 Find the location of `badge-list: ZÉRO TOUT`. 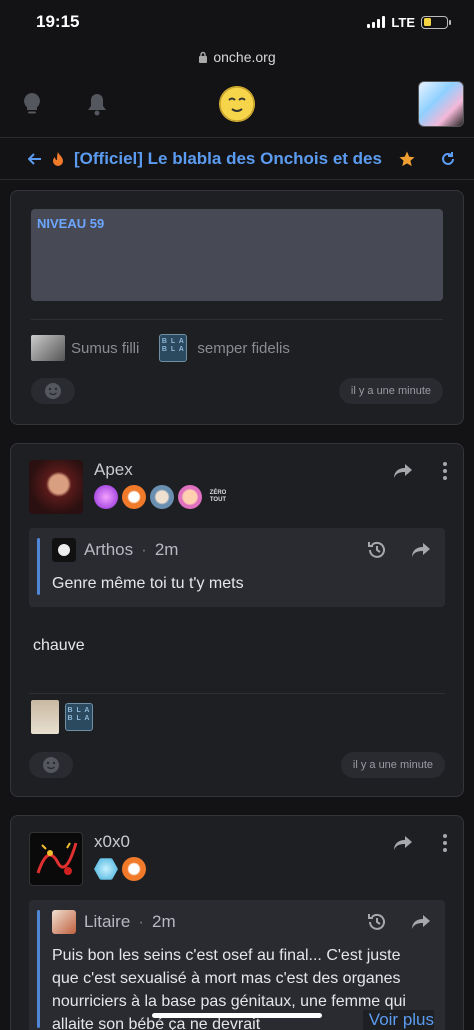

badge-list: ZÉRO TOUT is located at coordinates (243, 497).